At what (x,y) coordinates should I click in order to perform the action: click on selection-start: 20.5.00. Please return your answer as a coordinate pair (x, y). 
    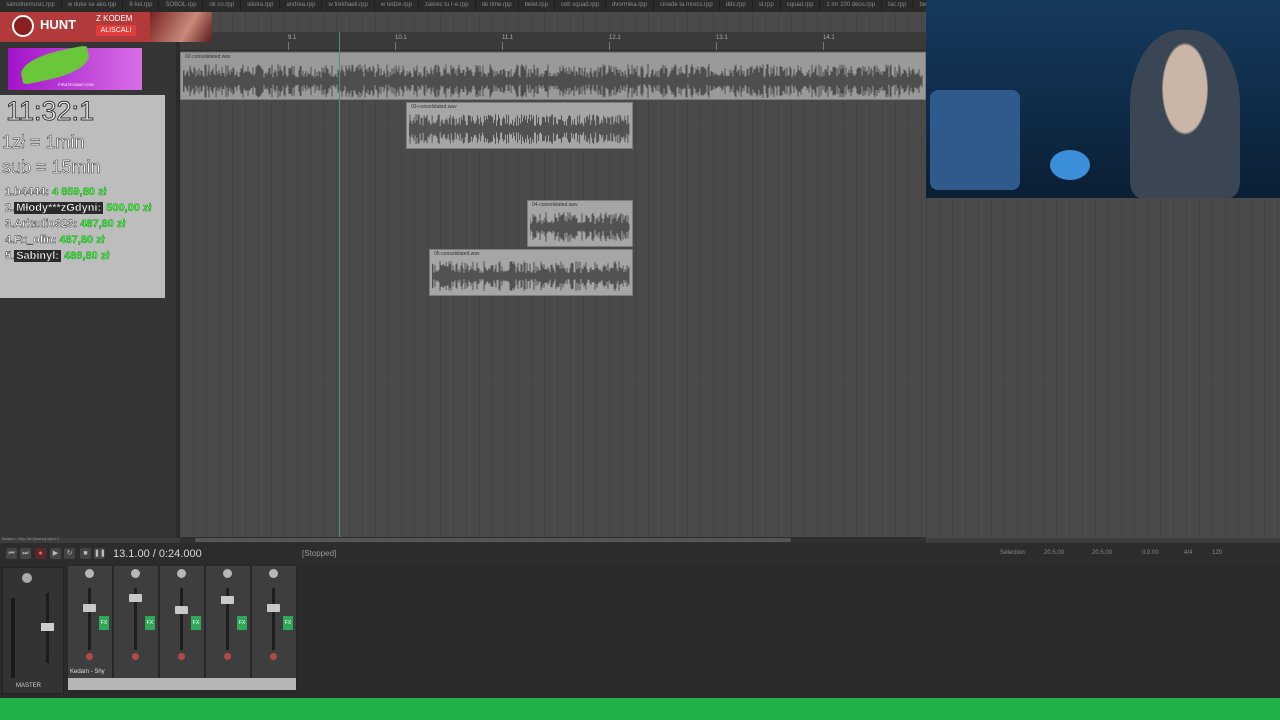
    Looking at the image, I should click on (1054, 553).